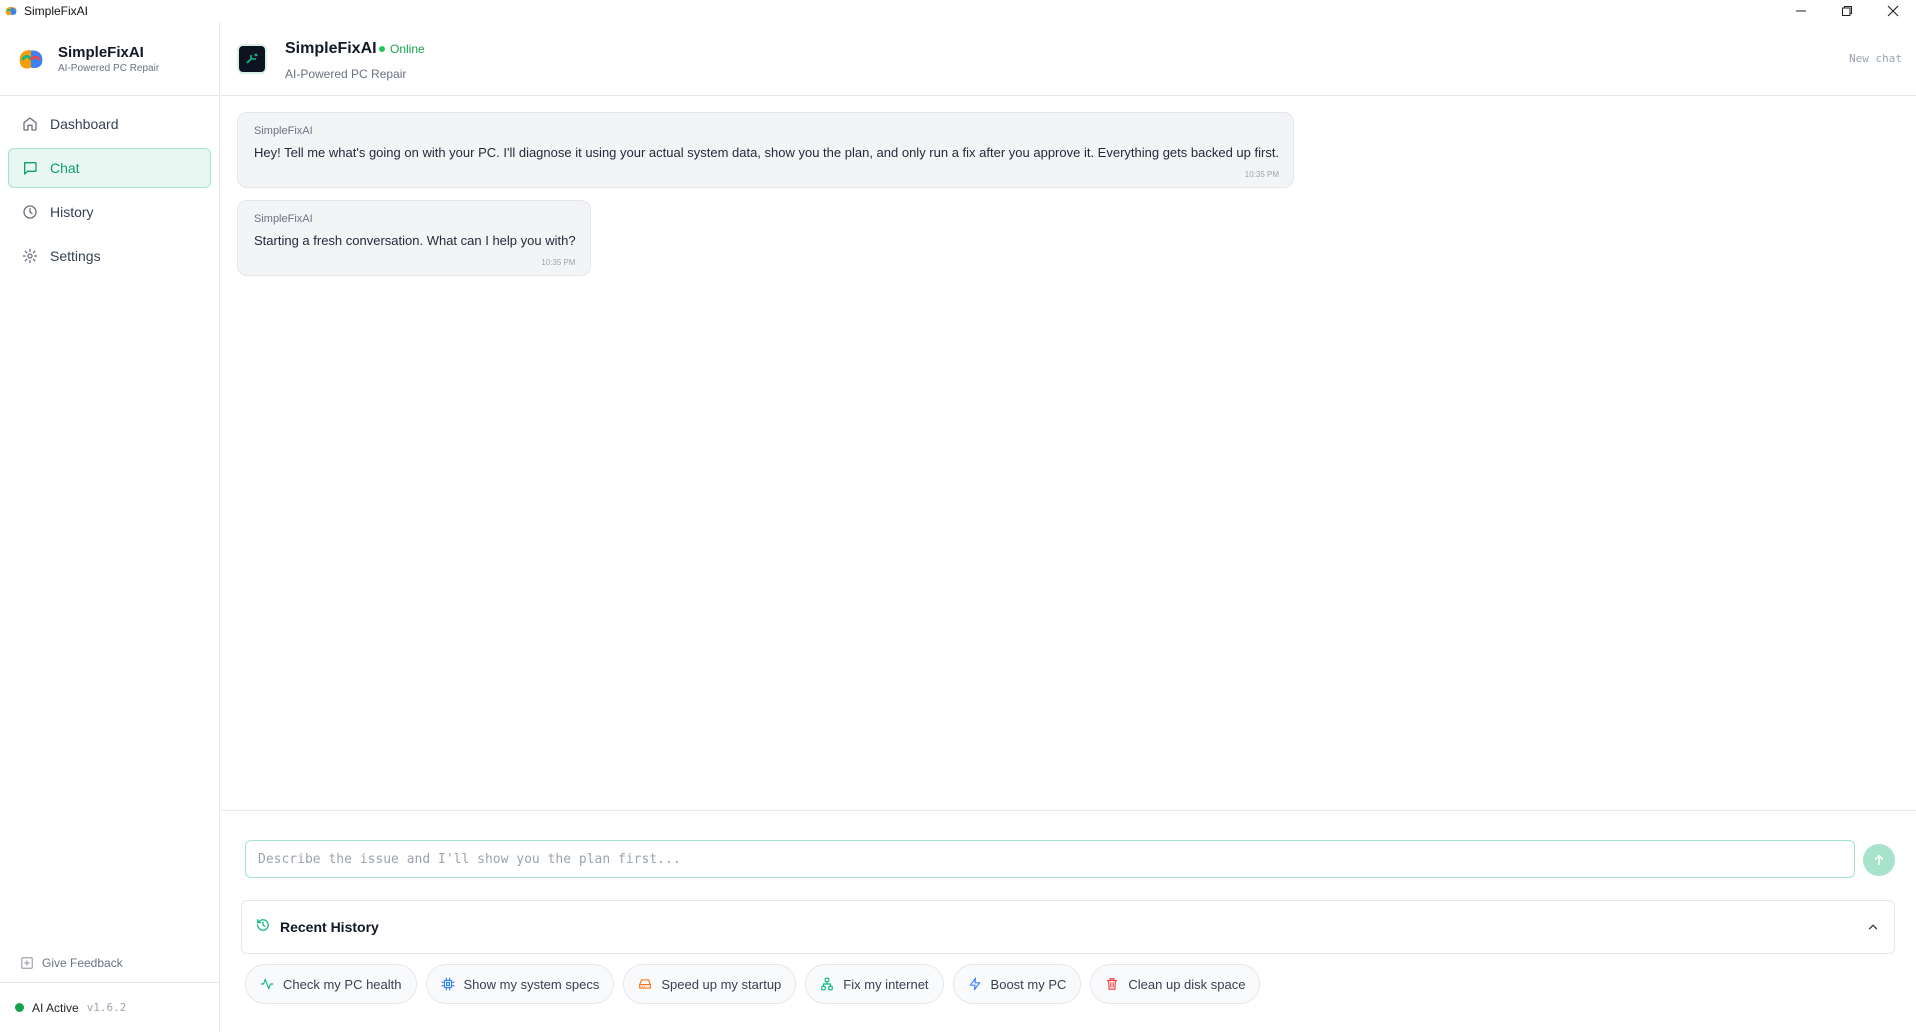  I want to click on quick-action-speed-up-startup: Speed up my startup, so click(710, 984).